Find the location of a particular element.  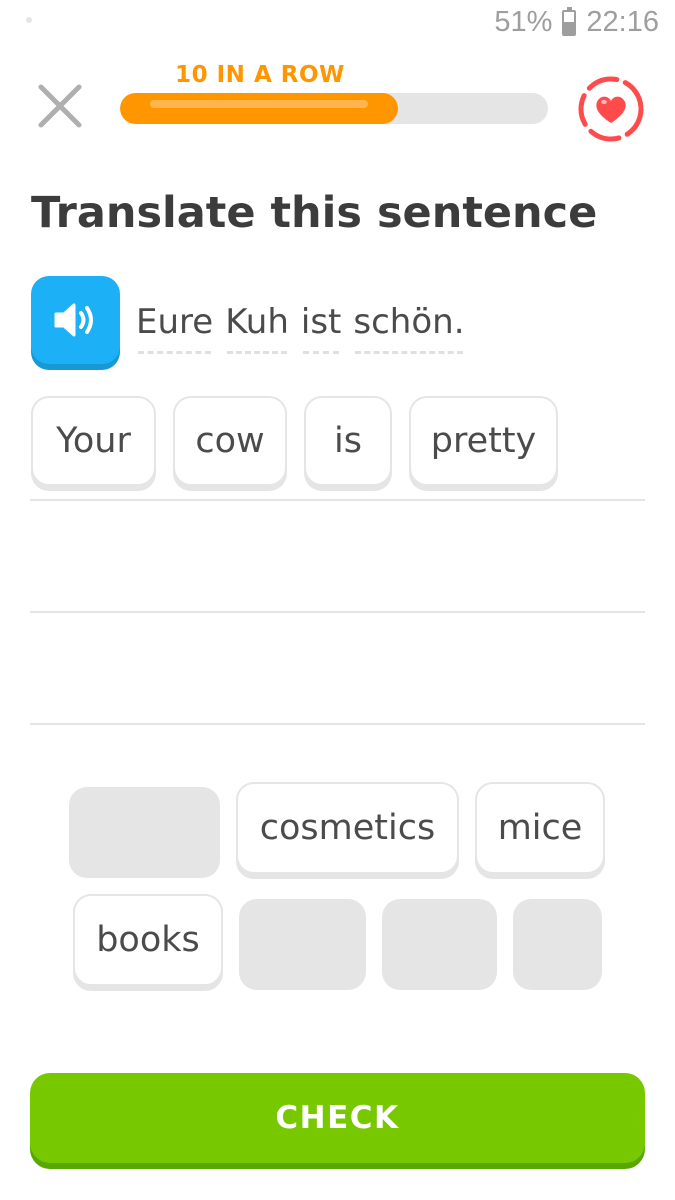

prompt-word: schön. is located at coordinates (409, 328).